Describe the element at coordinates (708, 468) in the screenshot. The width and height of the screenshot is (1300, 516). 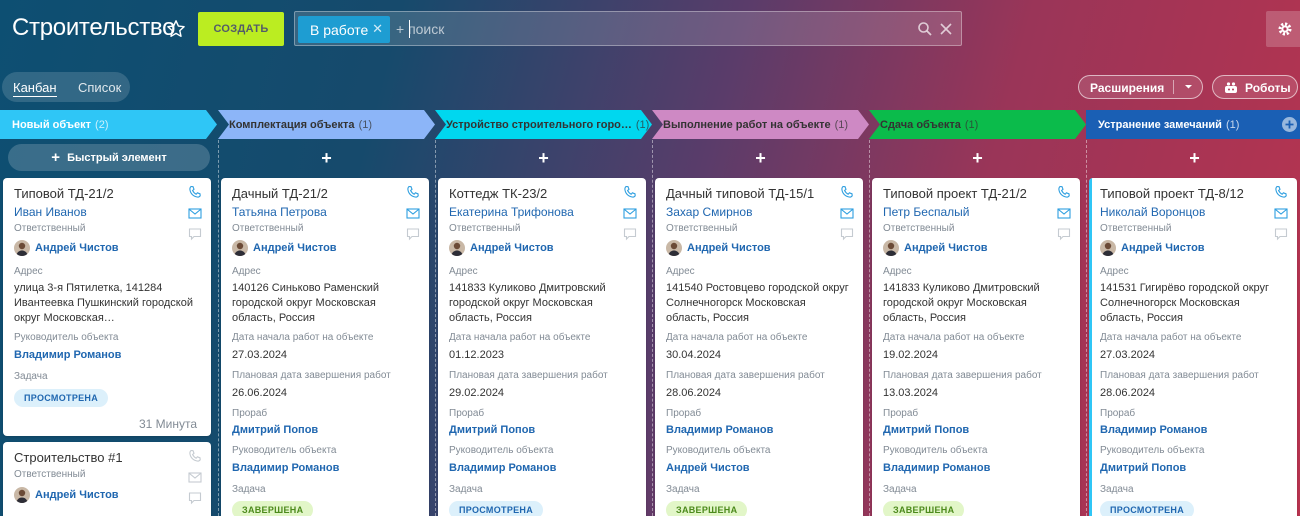
I see `object-head-value: Андрей Чистов` at that location.